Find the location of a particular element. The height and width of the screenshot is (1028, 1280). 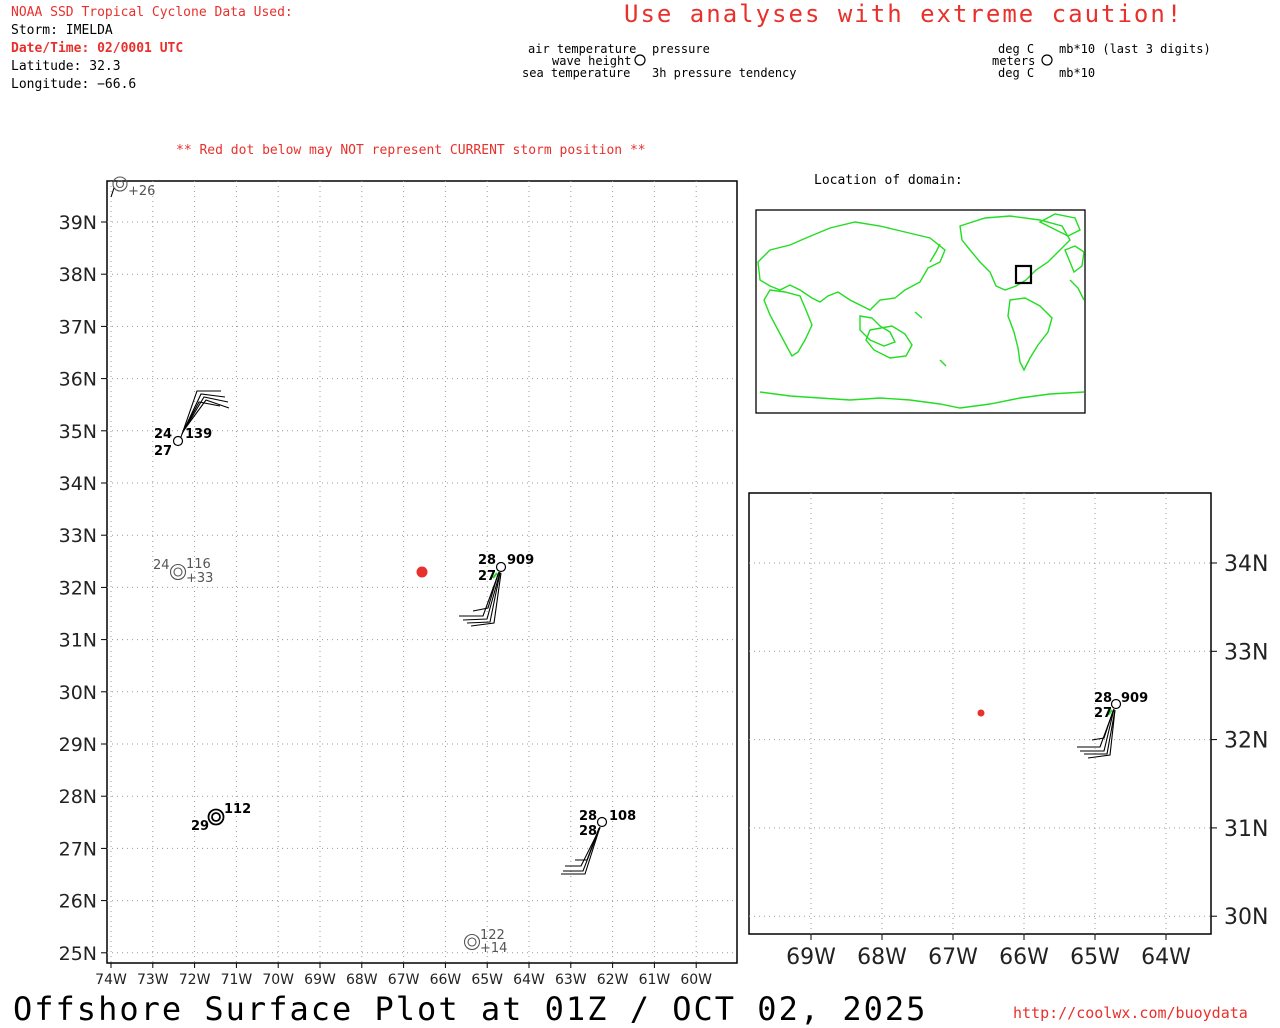

world-map-frame is located at coordinates (920, 311).